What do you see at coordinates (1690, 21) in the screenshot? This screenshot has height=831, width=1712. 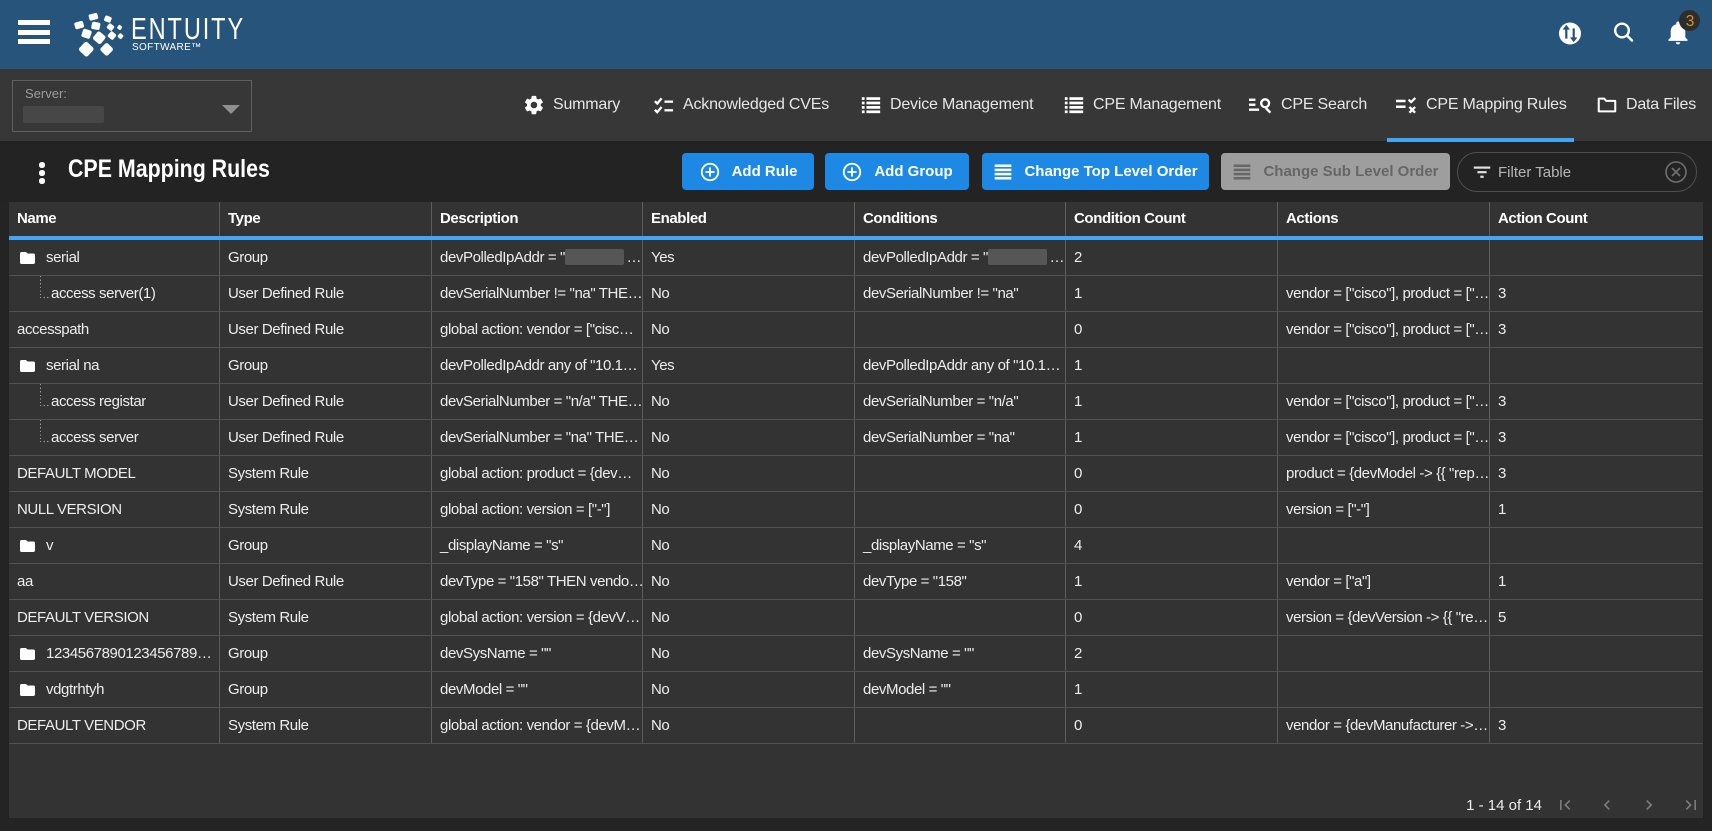 I see `svg-text: 3` at bounding box center [1690, 21].